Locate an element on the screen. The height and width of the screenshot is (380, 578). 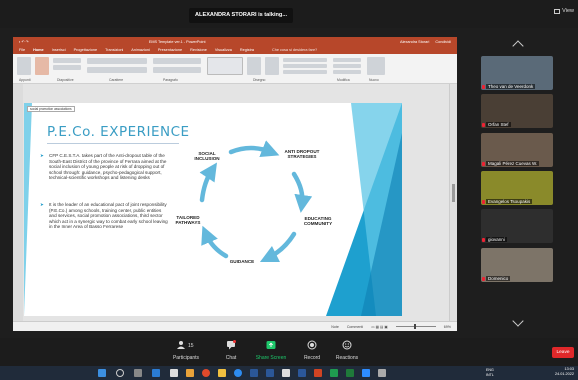
slide-tag: social promotion associations is located at coordinates (51, 109).